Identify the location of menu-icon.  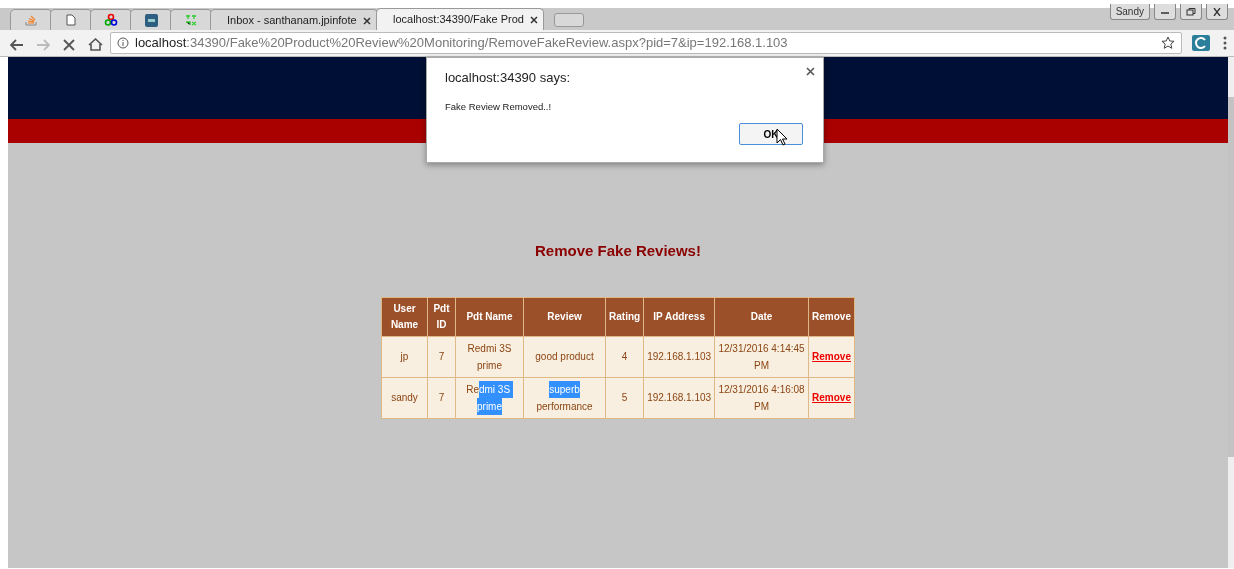
(1225, 43).